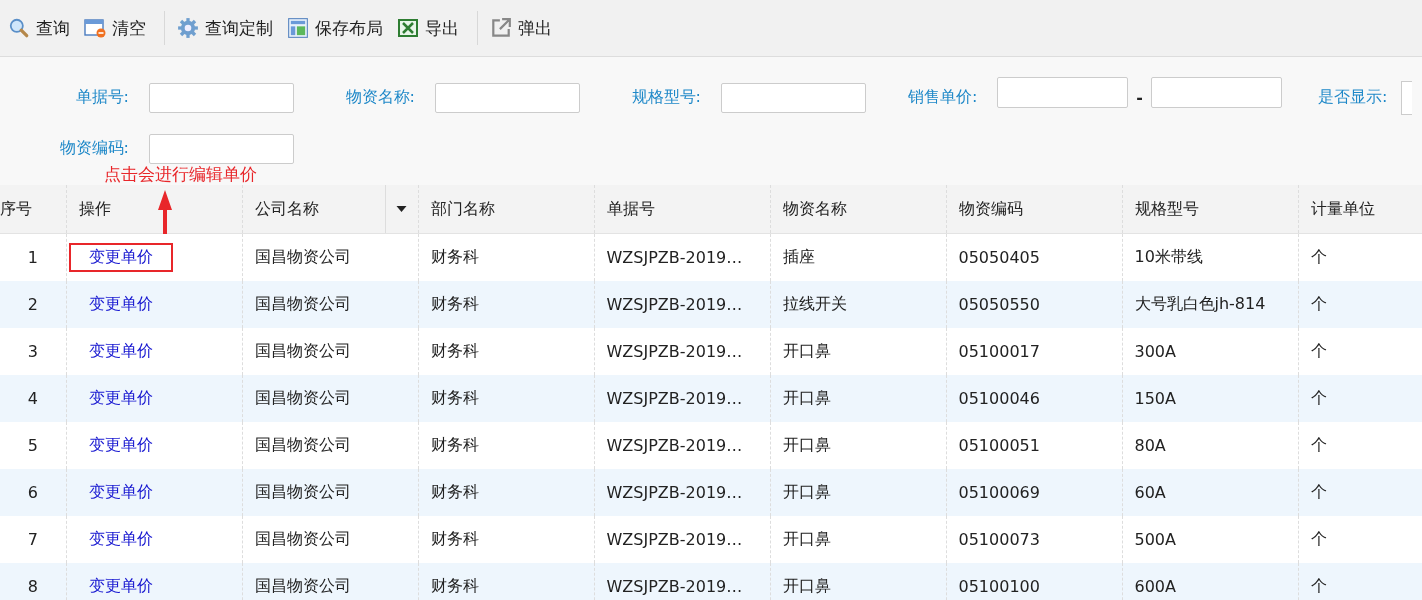 This screenshot has height=600, width=1422. Describe the element at coordinates (1150, 445) in the screenshot. I see `table-cell: 80A` at that location.